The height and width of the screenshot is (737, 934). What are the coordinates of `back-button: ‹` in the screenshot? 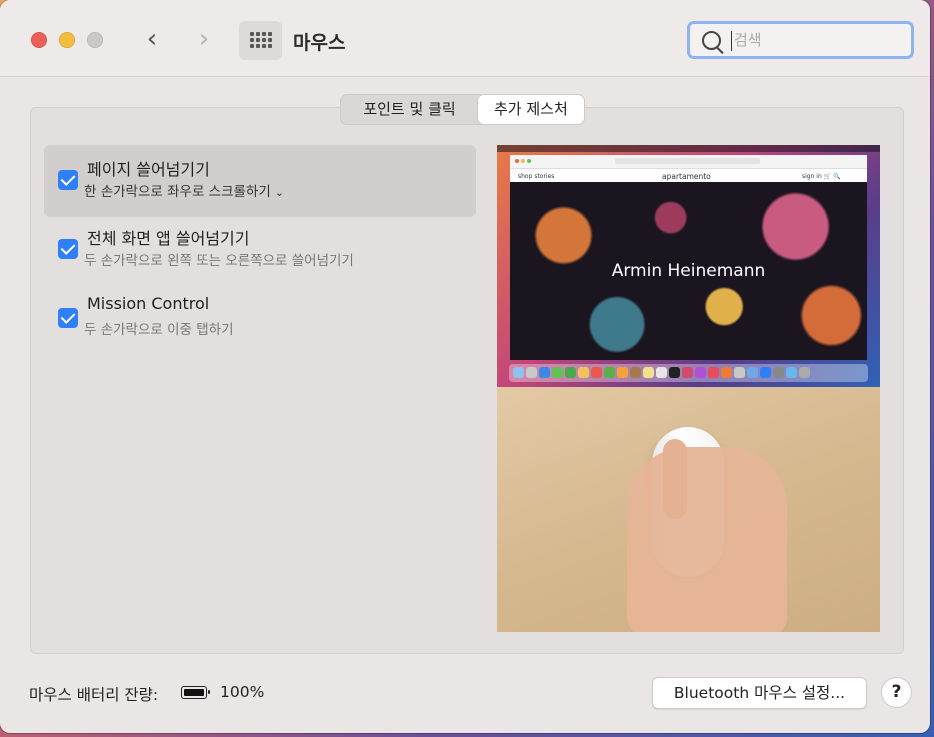 It's located at (152, 40).